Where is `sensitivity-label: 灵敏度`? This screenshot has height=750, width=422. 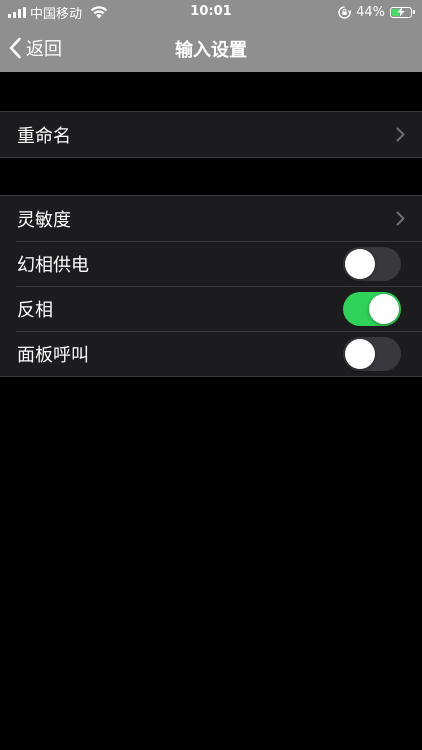
sensitivity-label: 灵敏度 is located at coordinates (44, 220).